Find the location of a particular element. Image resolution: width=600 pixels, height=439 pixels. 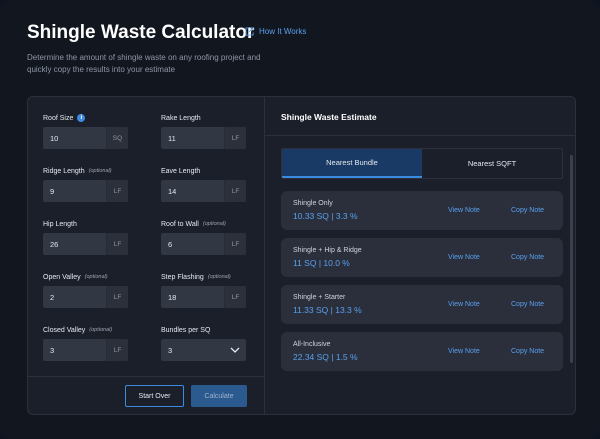

roof-to-wall-optional: (optional) is located at coordinates (214, 224).